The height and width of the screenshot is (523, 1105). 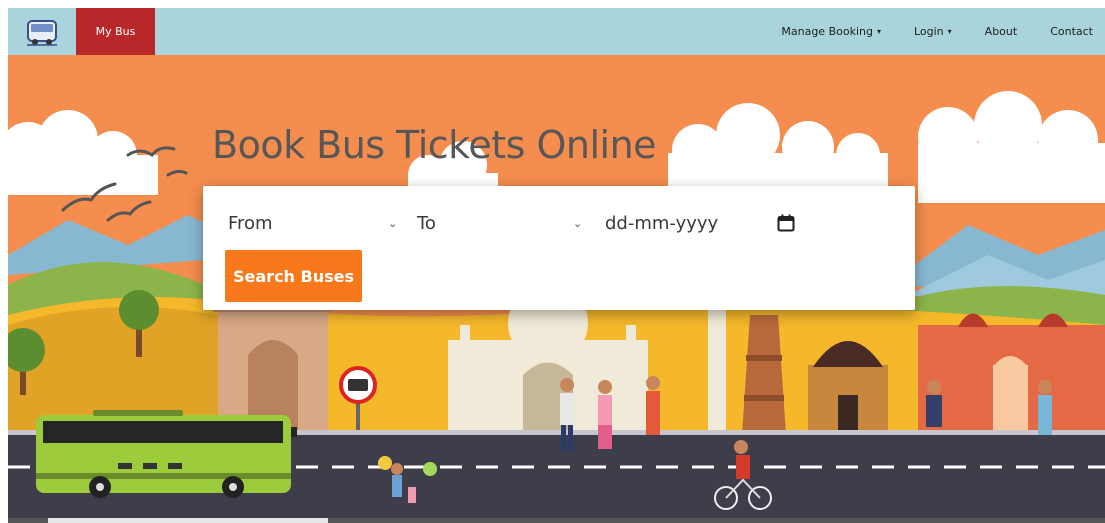 I want to click on bus-logo-icon, so click(x=42, y=31).